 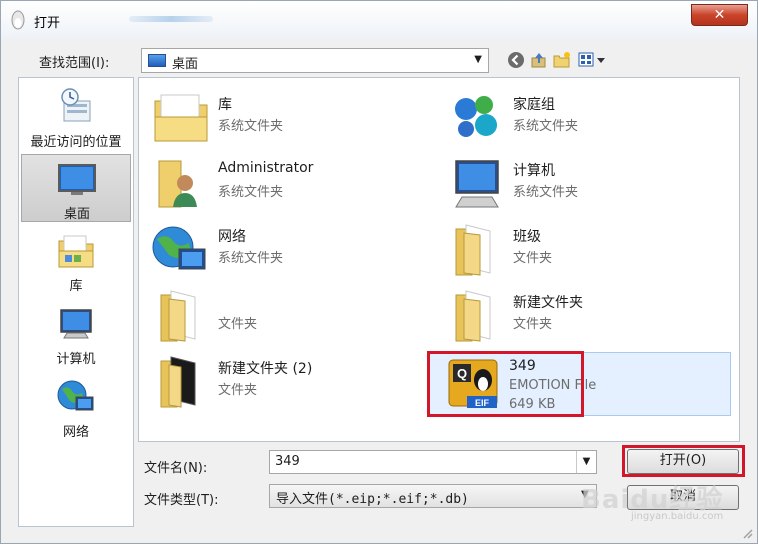 What do you see at coordinates (76, 142) in the screenshot?
I see `sidebar-item-label: 最近访问的位置` at bounding box center [76, 142].